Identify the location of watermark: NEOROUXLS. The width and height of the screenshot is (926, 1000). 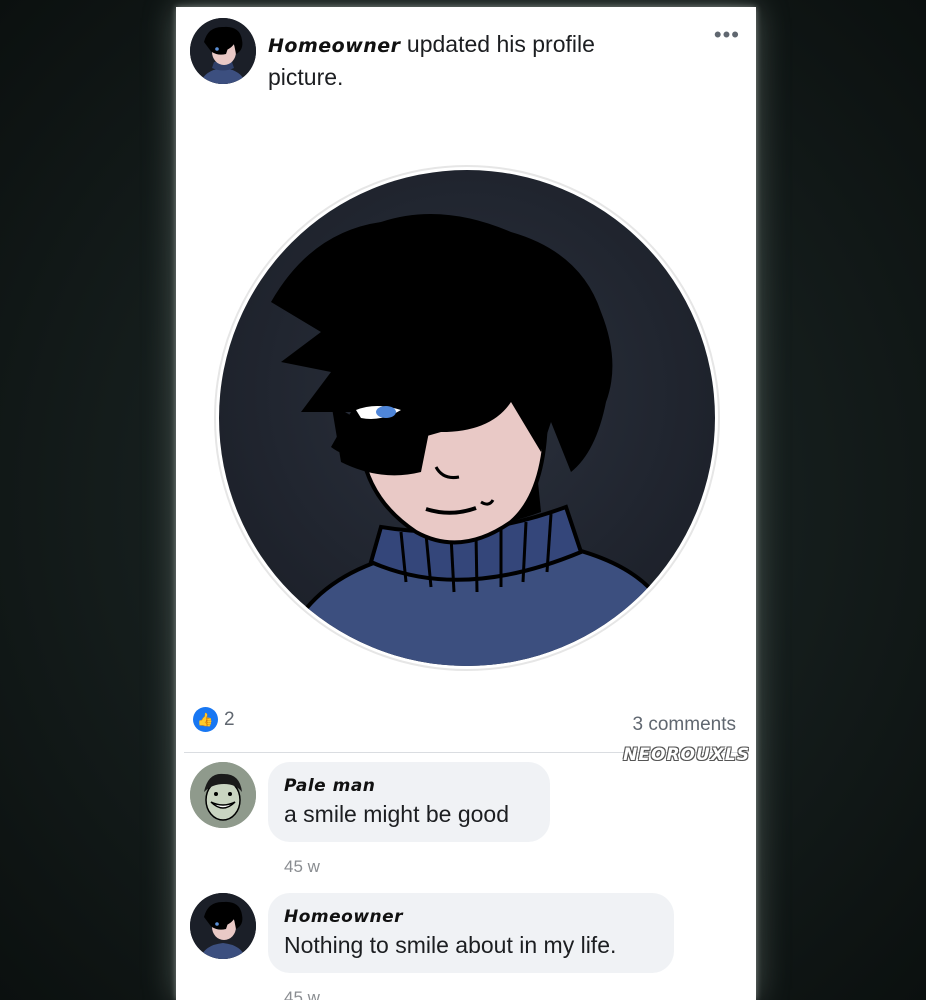
(686, 755).